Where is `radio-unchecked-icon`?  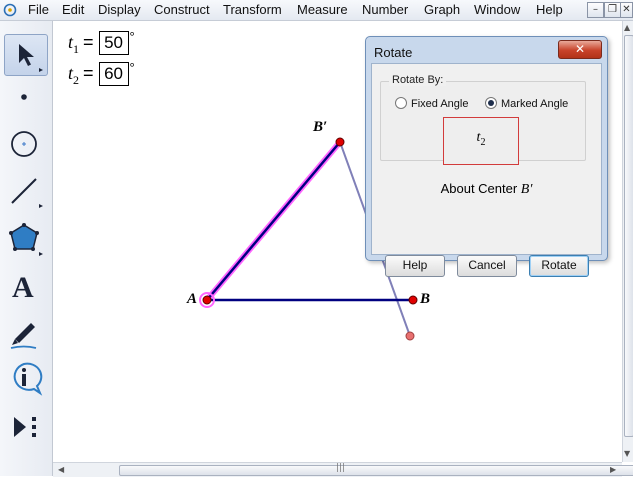 radio-unchecked-icon is located at coordinates (401, 103).